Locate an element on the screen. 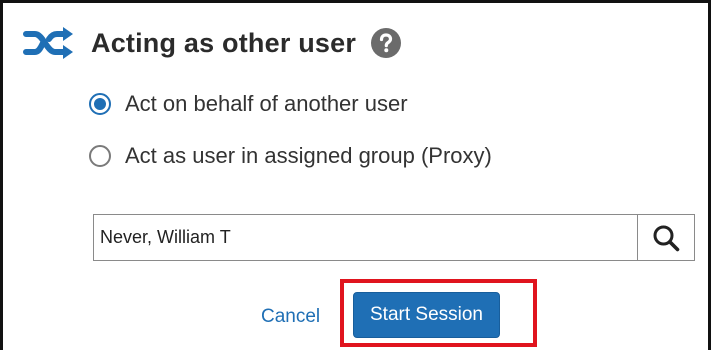  radio-label-act-on-behalf: Act on behalf of another user is located at coordinates (266, 103).